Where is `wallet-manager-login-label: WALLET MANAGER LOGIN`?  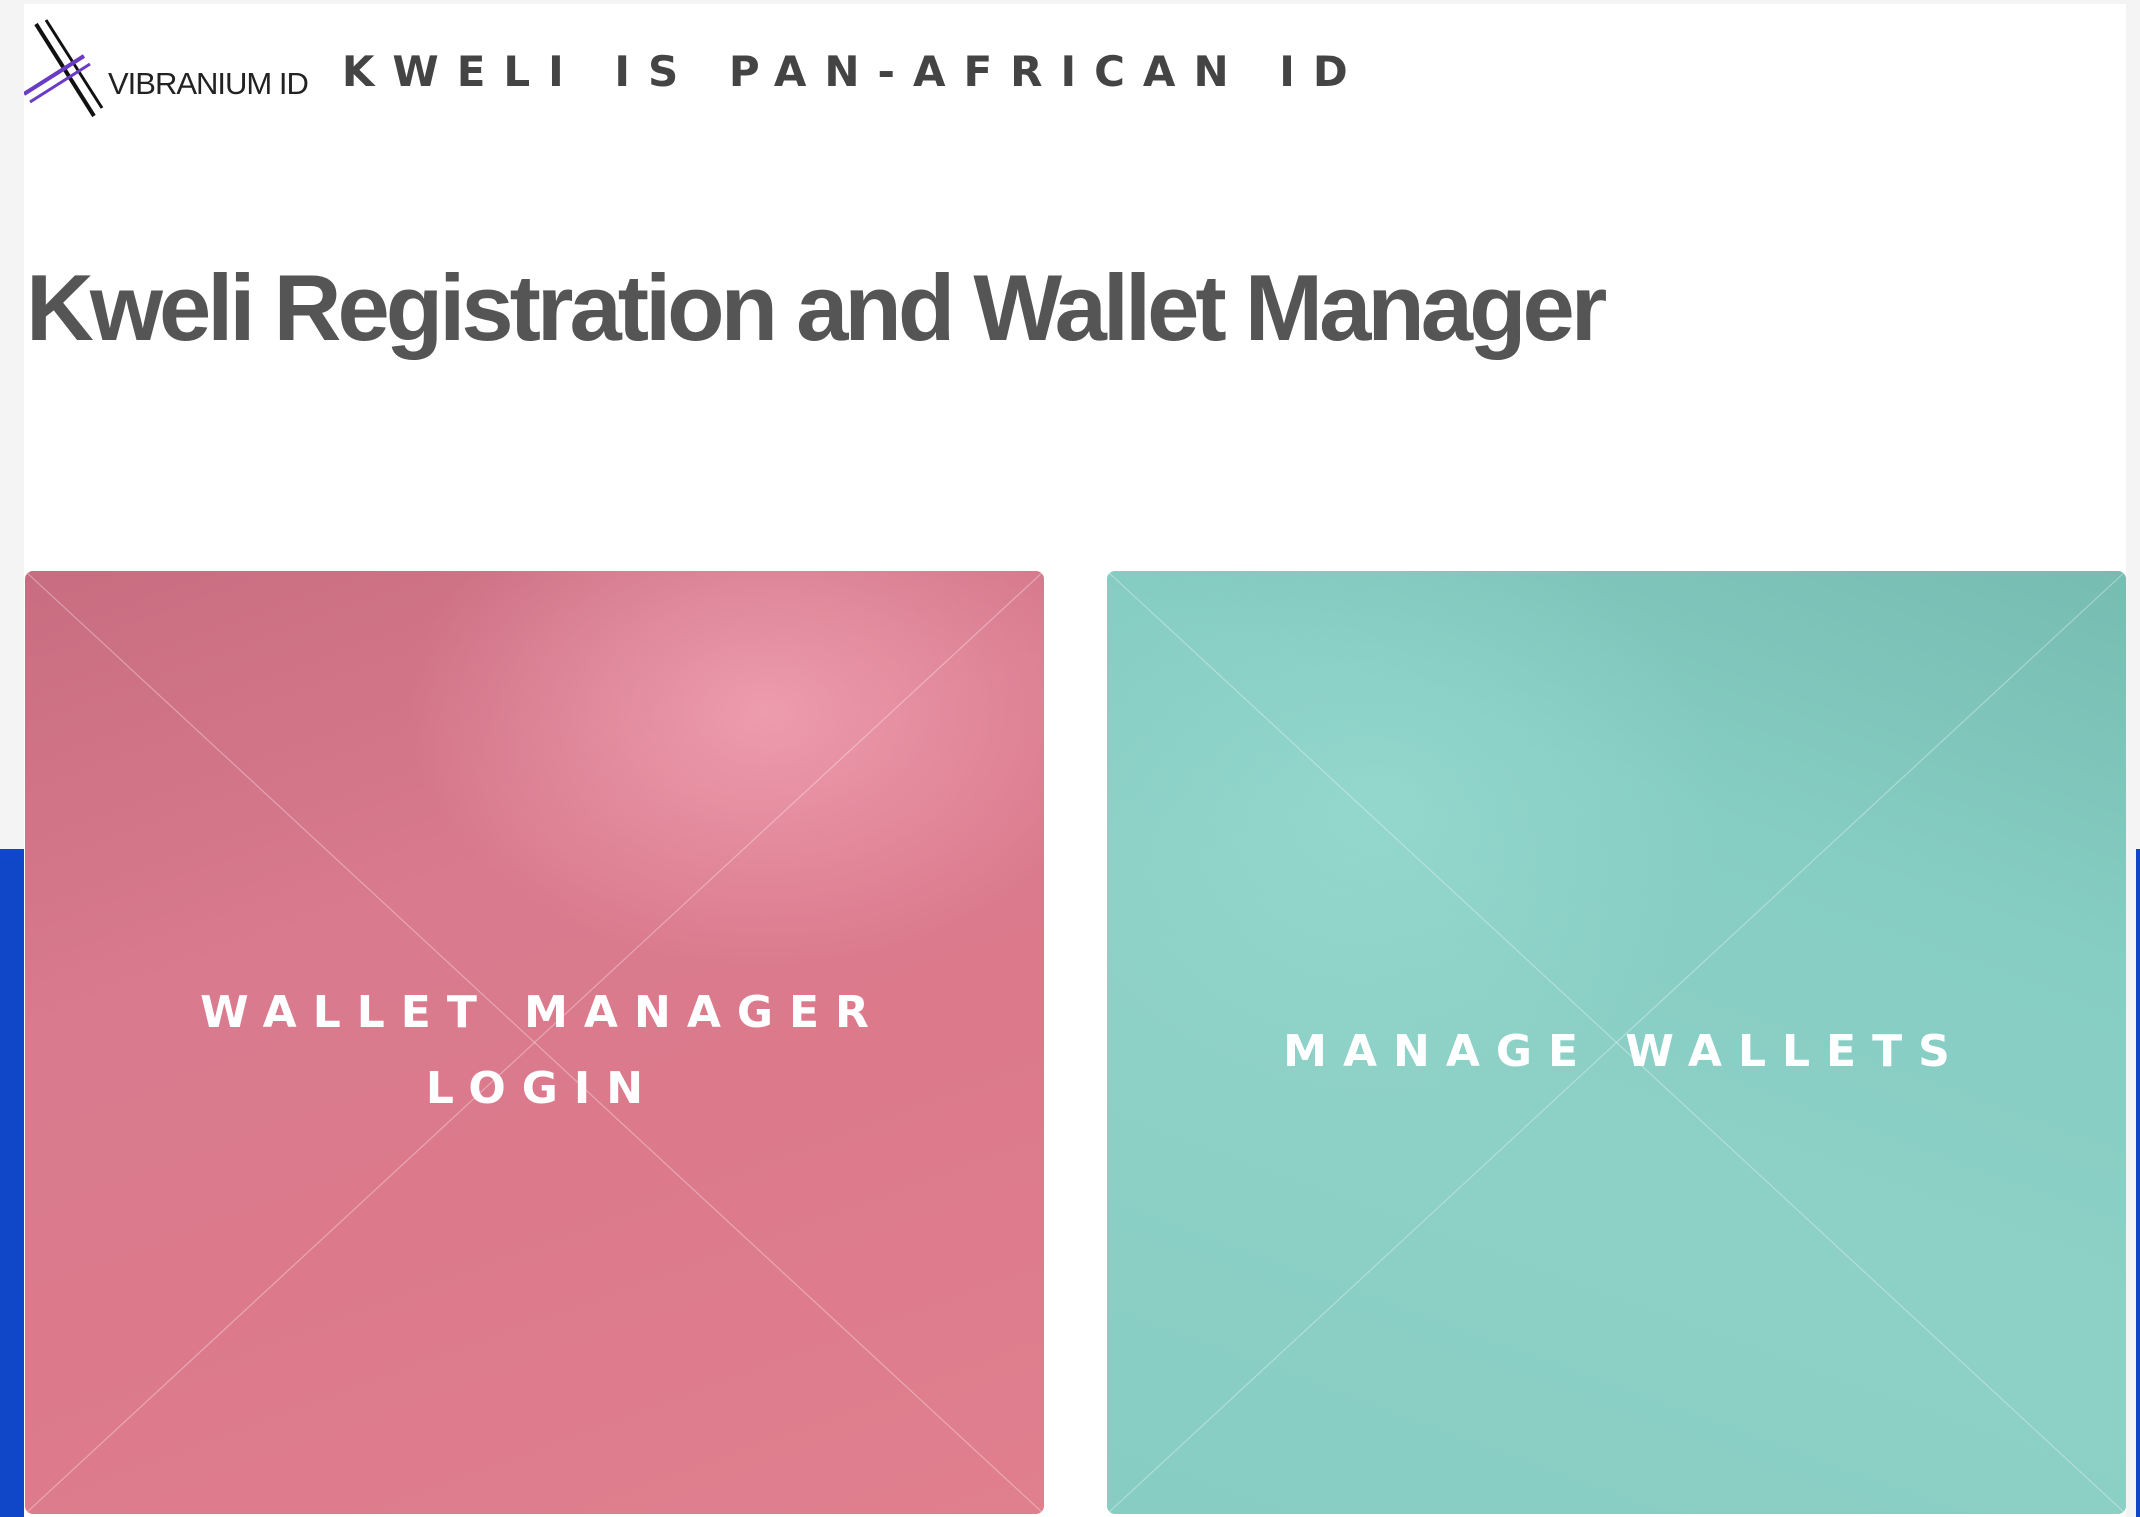
wallet-manager-login-label: WALLET MANAGER LOGIN is located at coordinates (542, 1050).